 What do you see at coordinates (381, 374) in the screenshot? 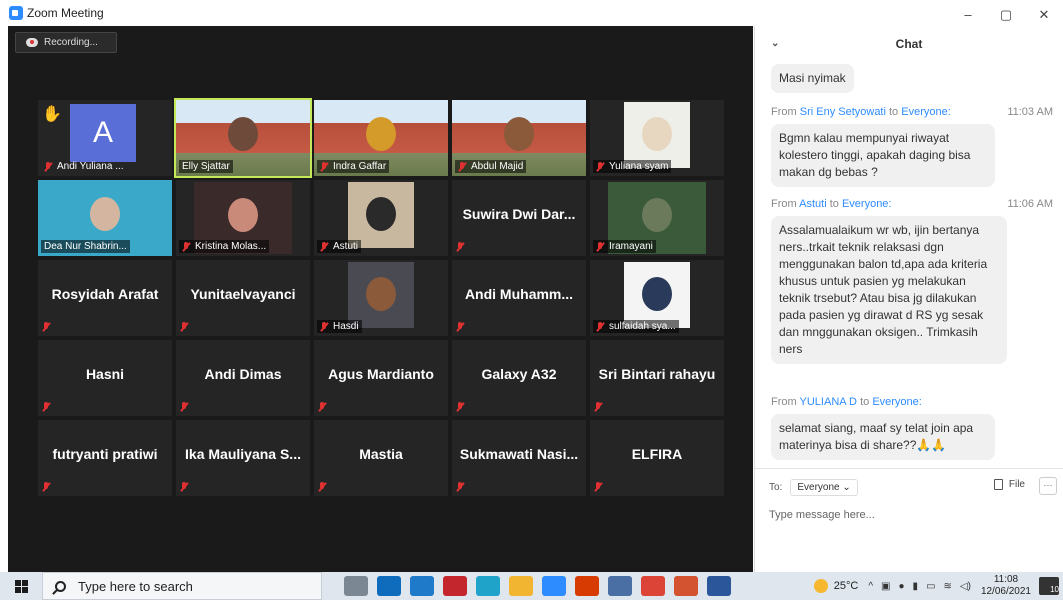
I see `participant-name: Agus Mardianto` at bounding box center [381, 374].